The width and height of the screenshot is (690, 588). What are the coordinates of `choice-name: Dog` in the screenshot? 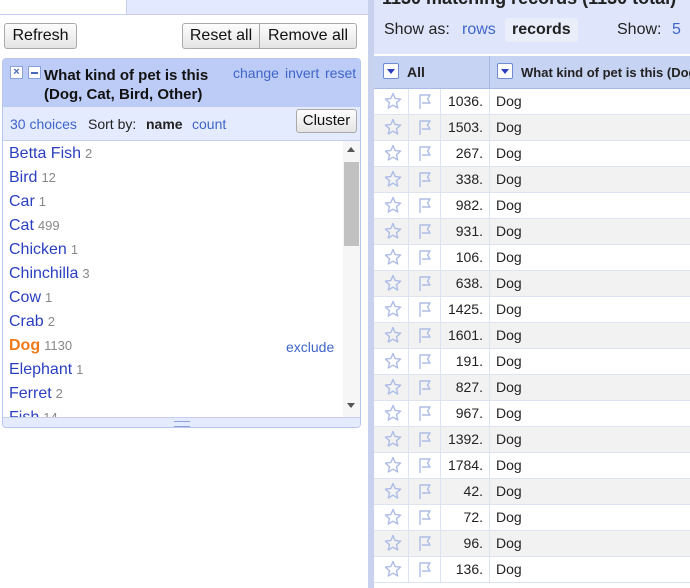 It's located at (24, 345).